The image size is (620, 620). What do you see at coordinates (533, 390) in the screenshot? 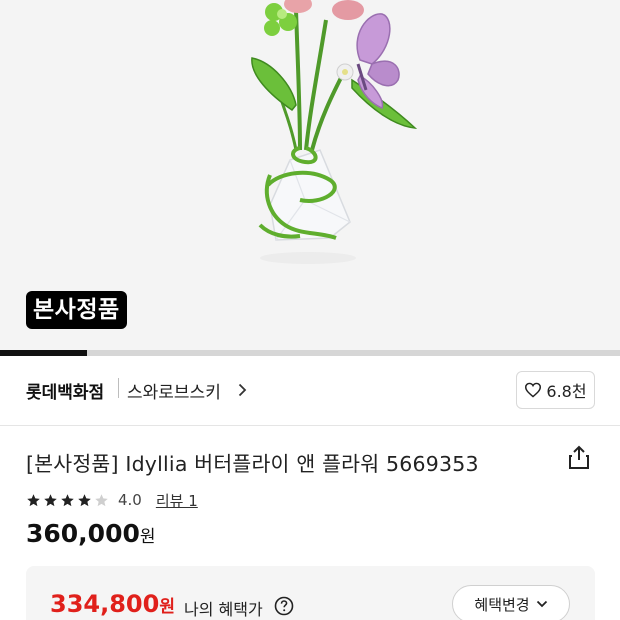
I see `heart-icon` at bounding box center [533, 390].